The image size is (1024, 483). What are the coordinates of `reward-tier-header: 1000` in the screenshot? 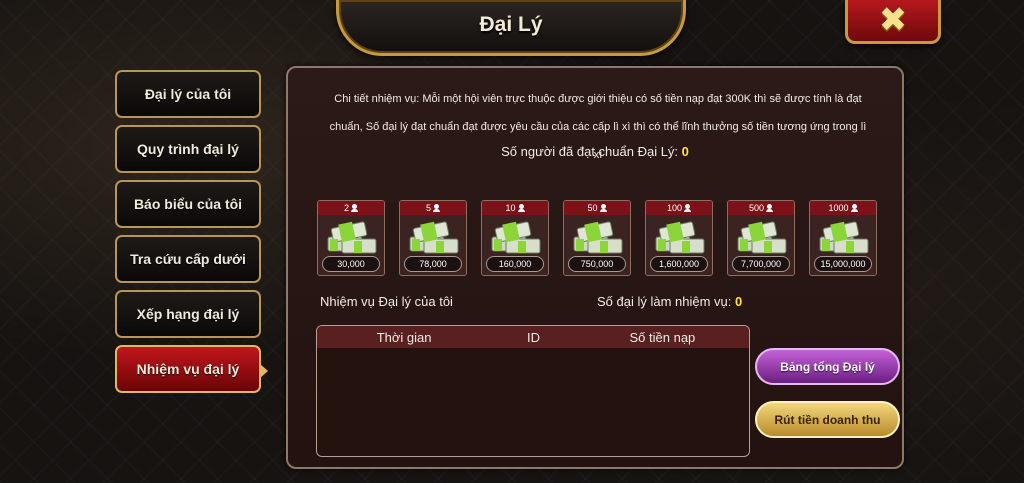 It's located at (843, 208).